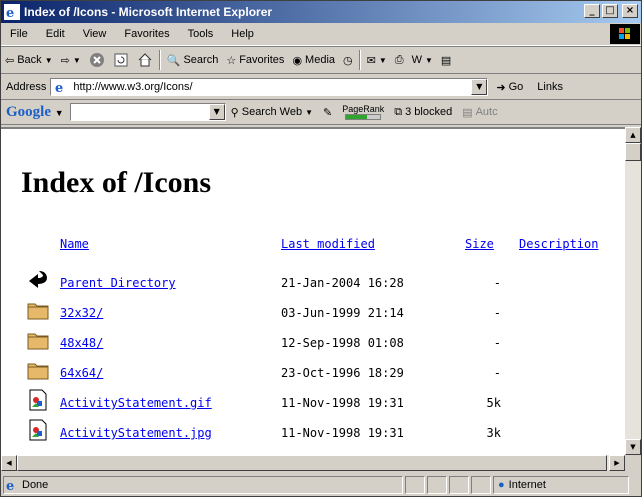 The width and height of the screenshot is (642, 497). Describe the element at coordinates (617, 463) in the screenshot. I see `scroll-right-button: ▶` at that location.